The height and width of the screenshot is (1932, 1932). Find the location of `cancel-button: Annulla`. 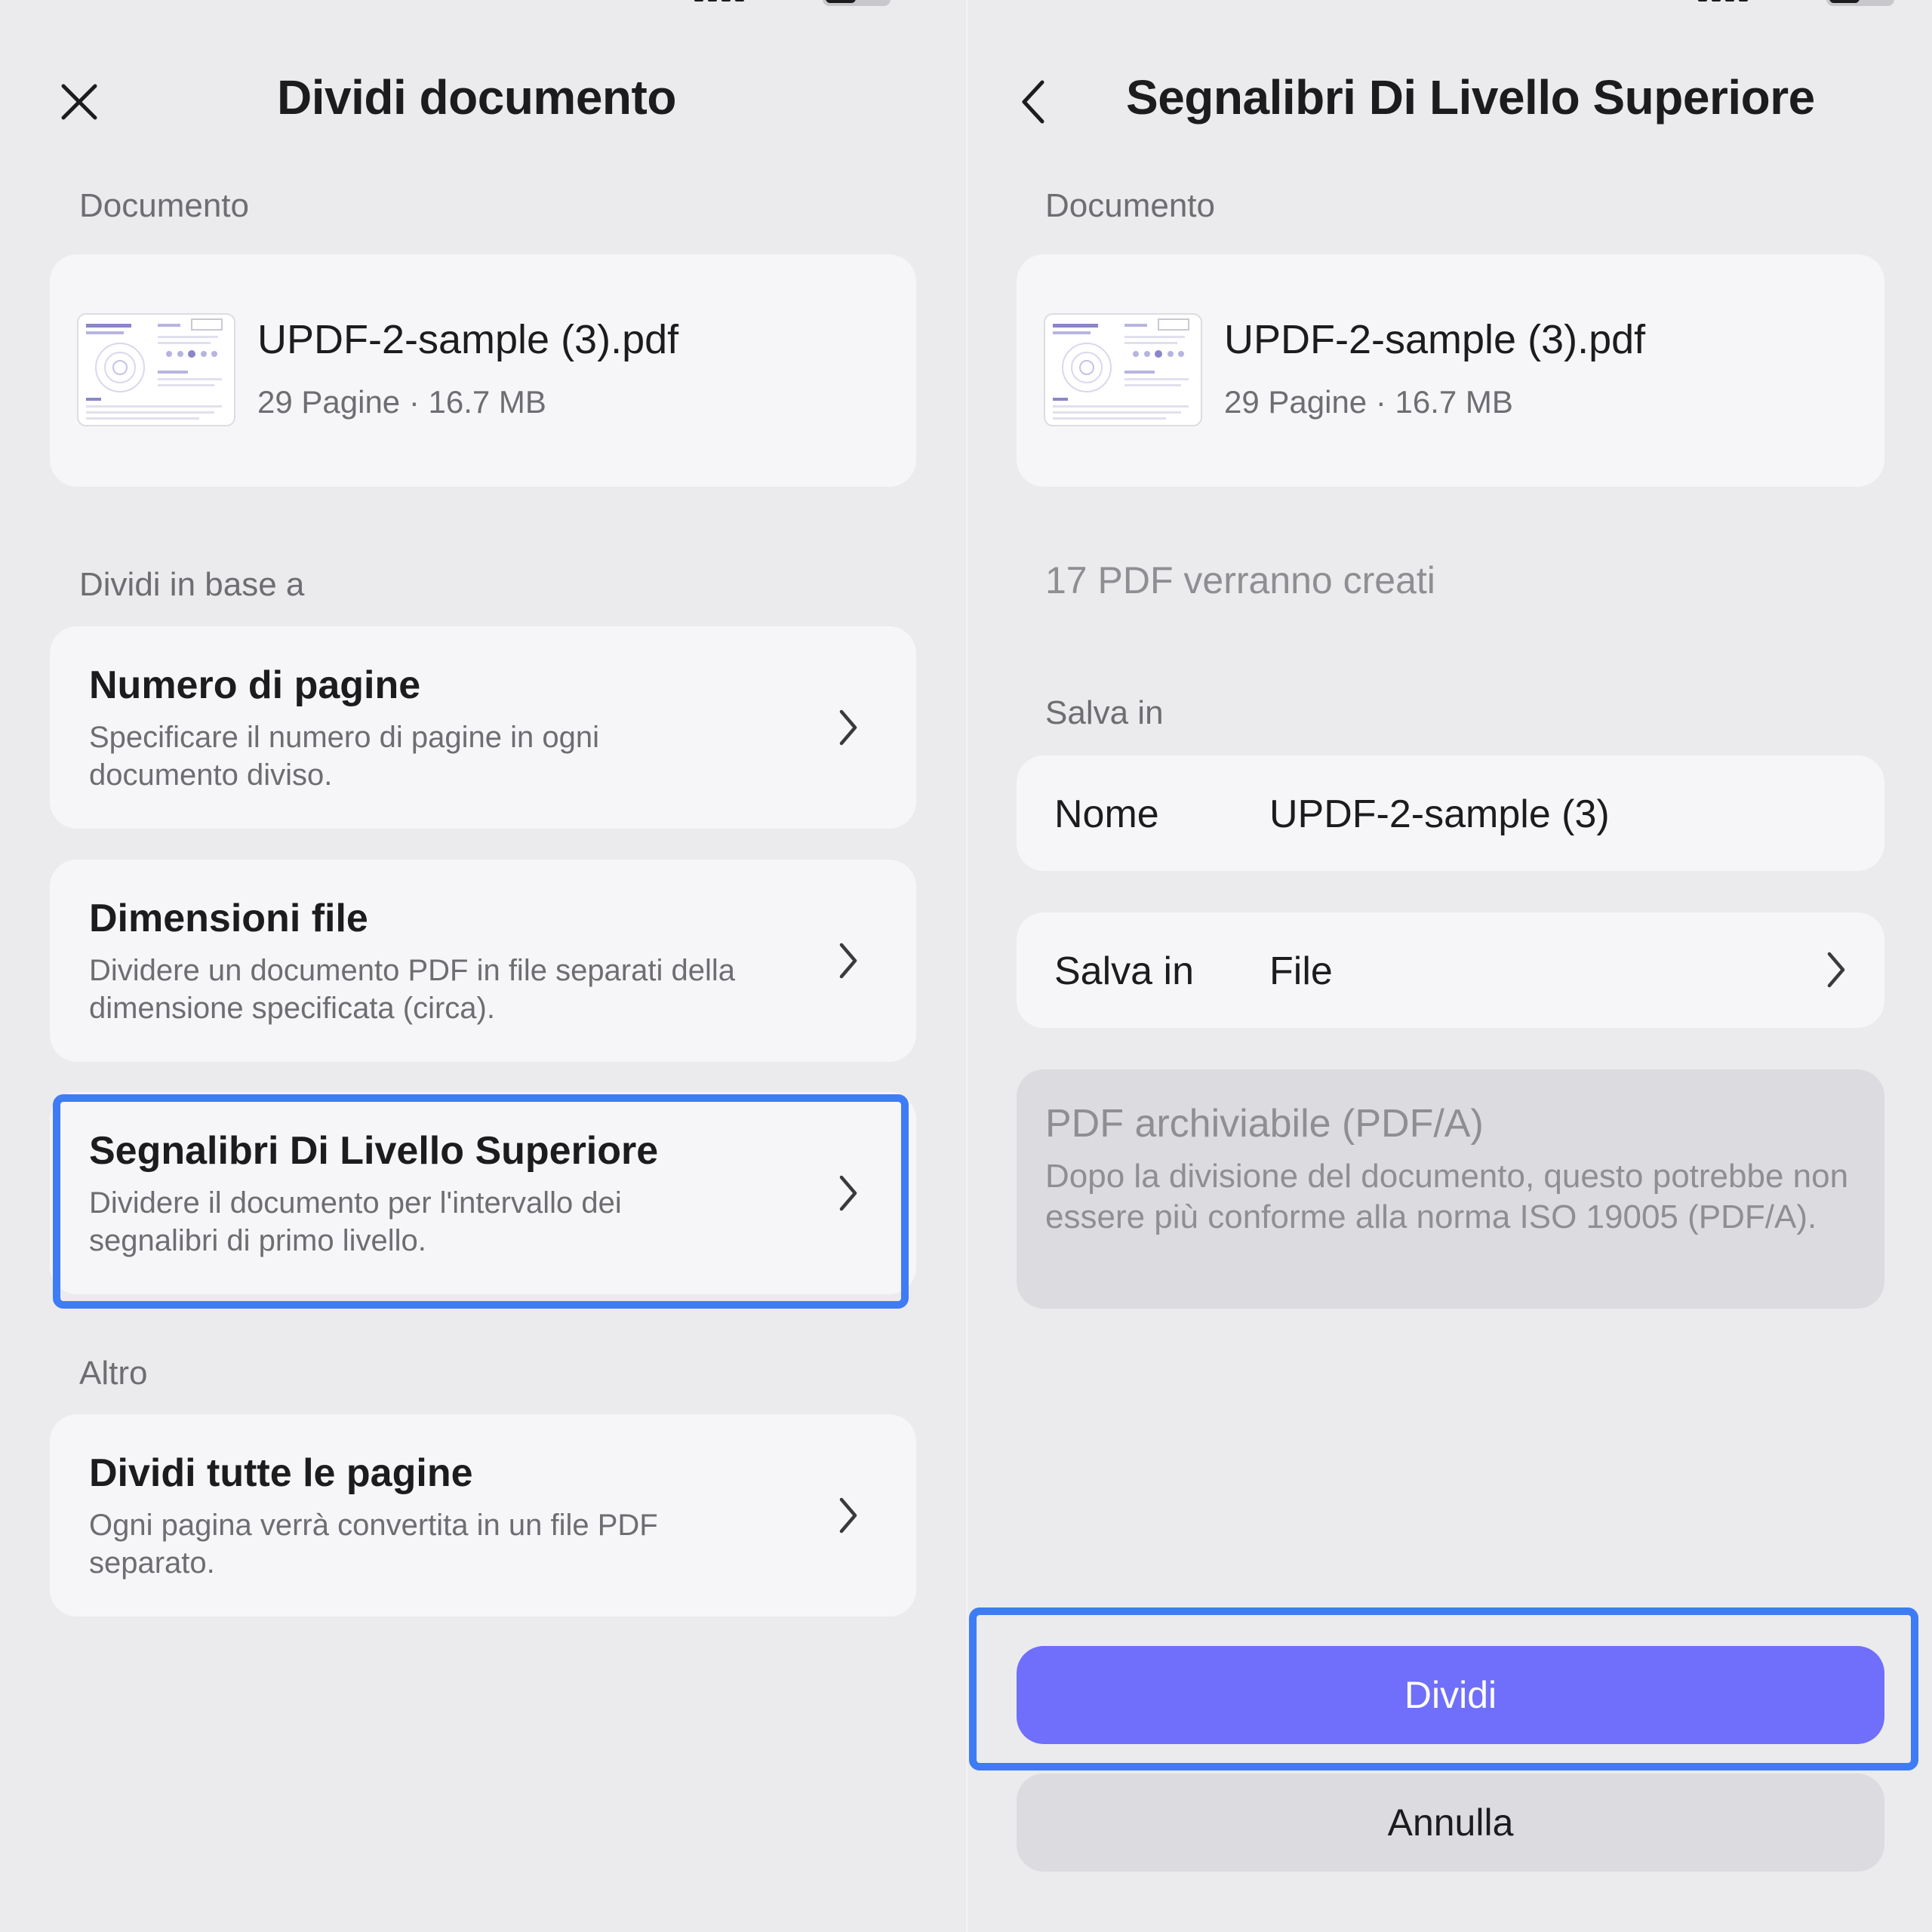

cancel-button: Annulla is located at coordinates (1450, 1823).